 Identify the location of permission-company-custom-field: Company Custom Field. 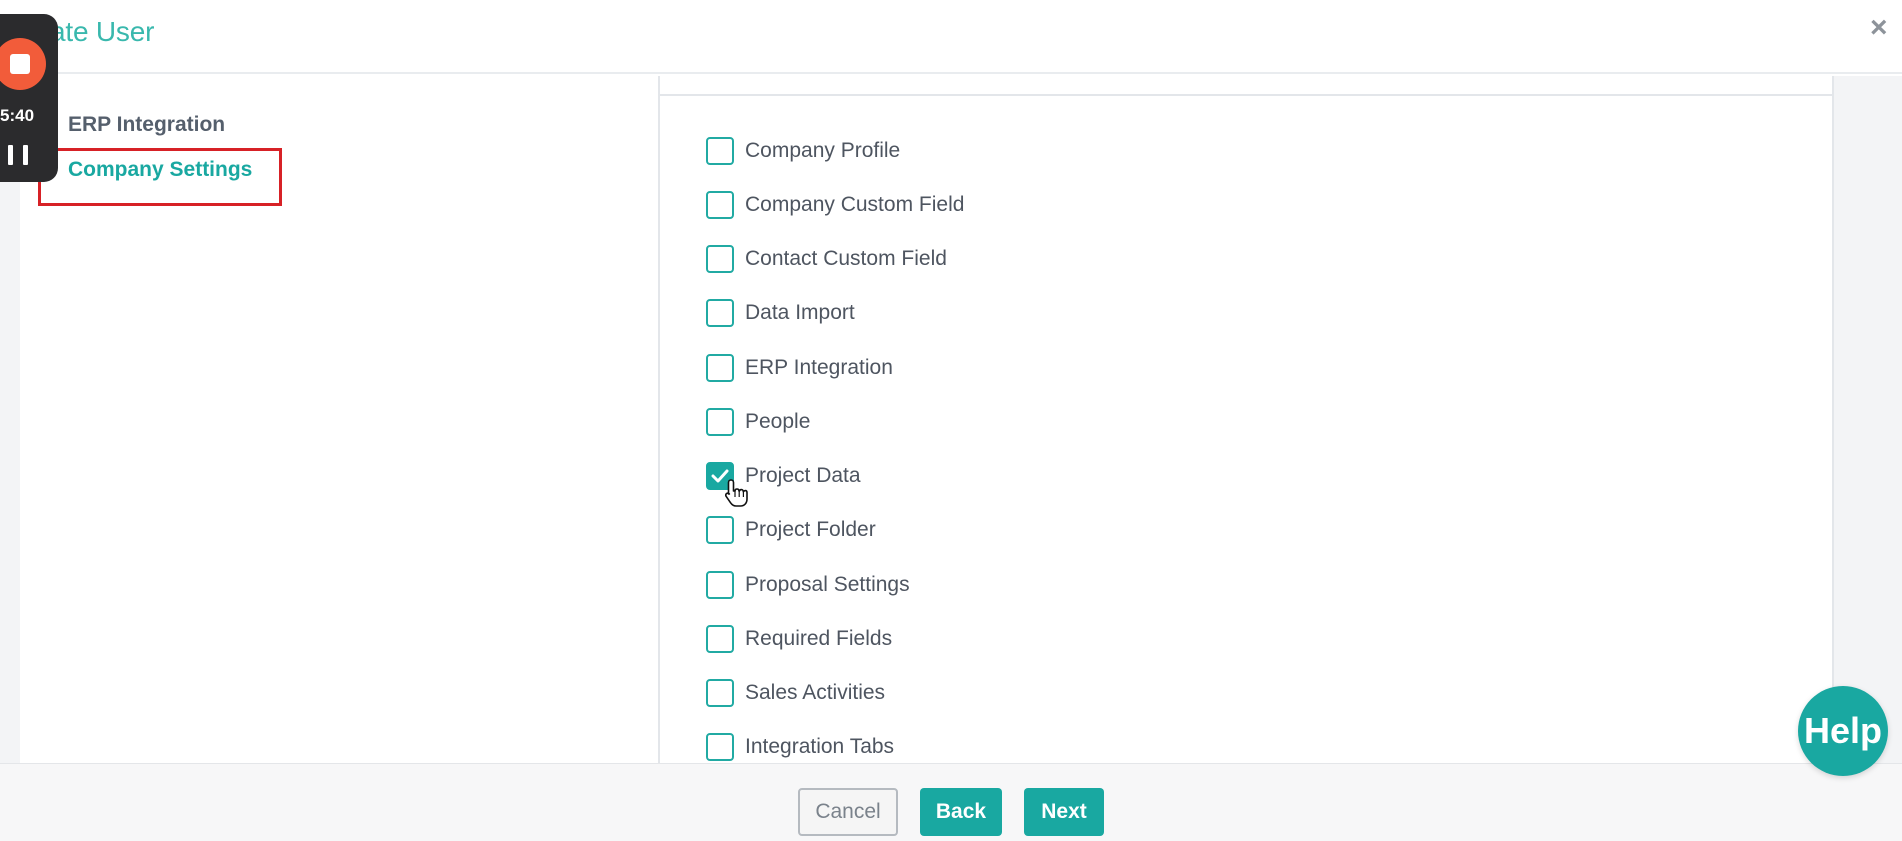
(835, 205).